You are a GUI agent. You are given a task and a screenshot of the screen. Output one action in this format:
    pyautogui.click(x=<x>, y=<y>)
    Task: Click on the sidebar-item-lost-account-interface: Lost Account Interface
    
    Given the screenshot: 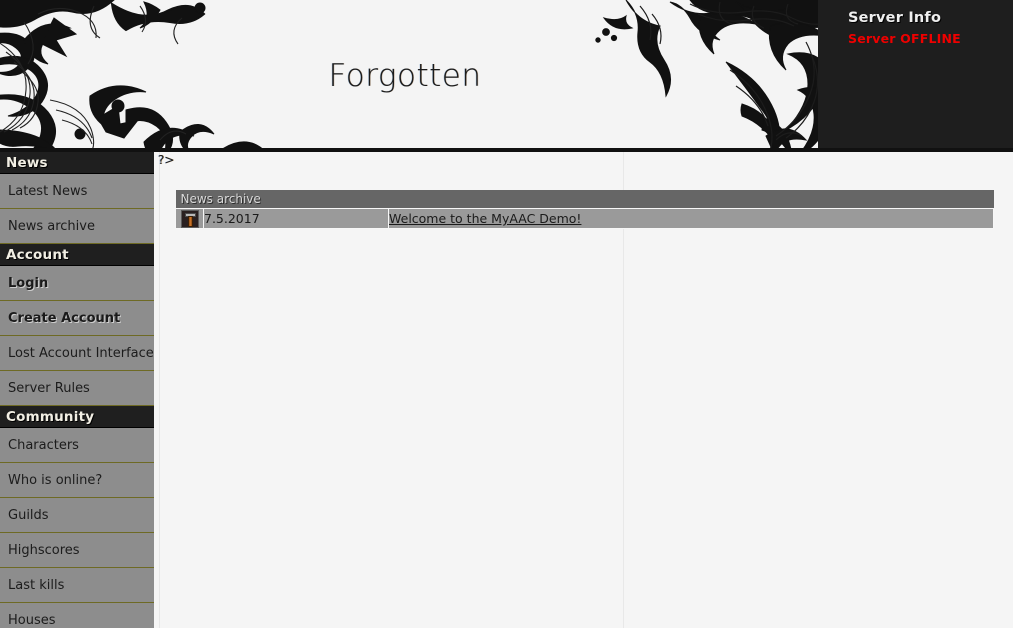 What is the action you would take?
    pyautogui.click(x=77, y=353)
    